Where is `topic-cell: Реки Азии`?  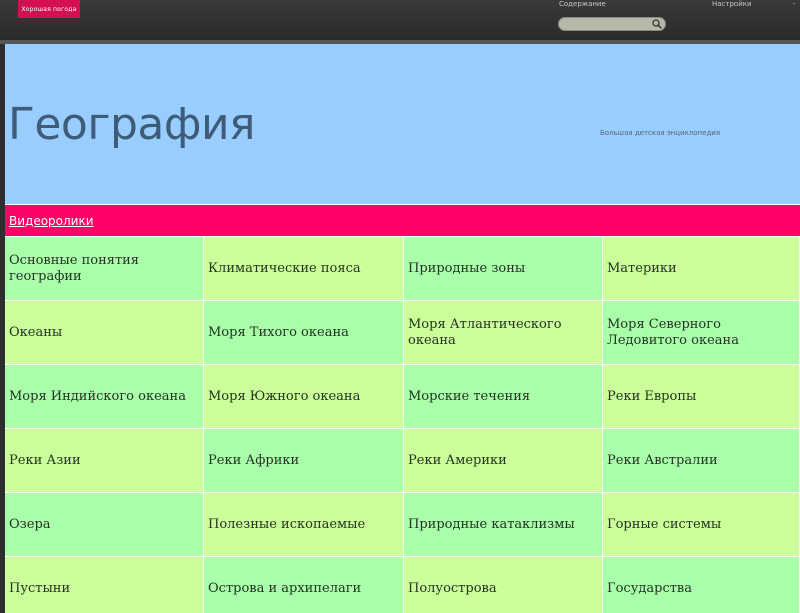
topic-cell: Реки Азии is located at coordinates (104, 461).